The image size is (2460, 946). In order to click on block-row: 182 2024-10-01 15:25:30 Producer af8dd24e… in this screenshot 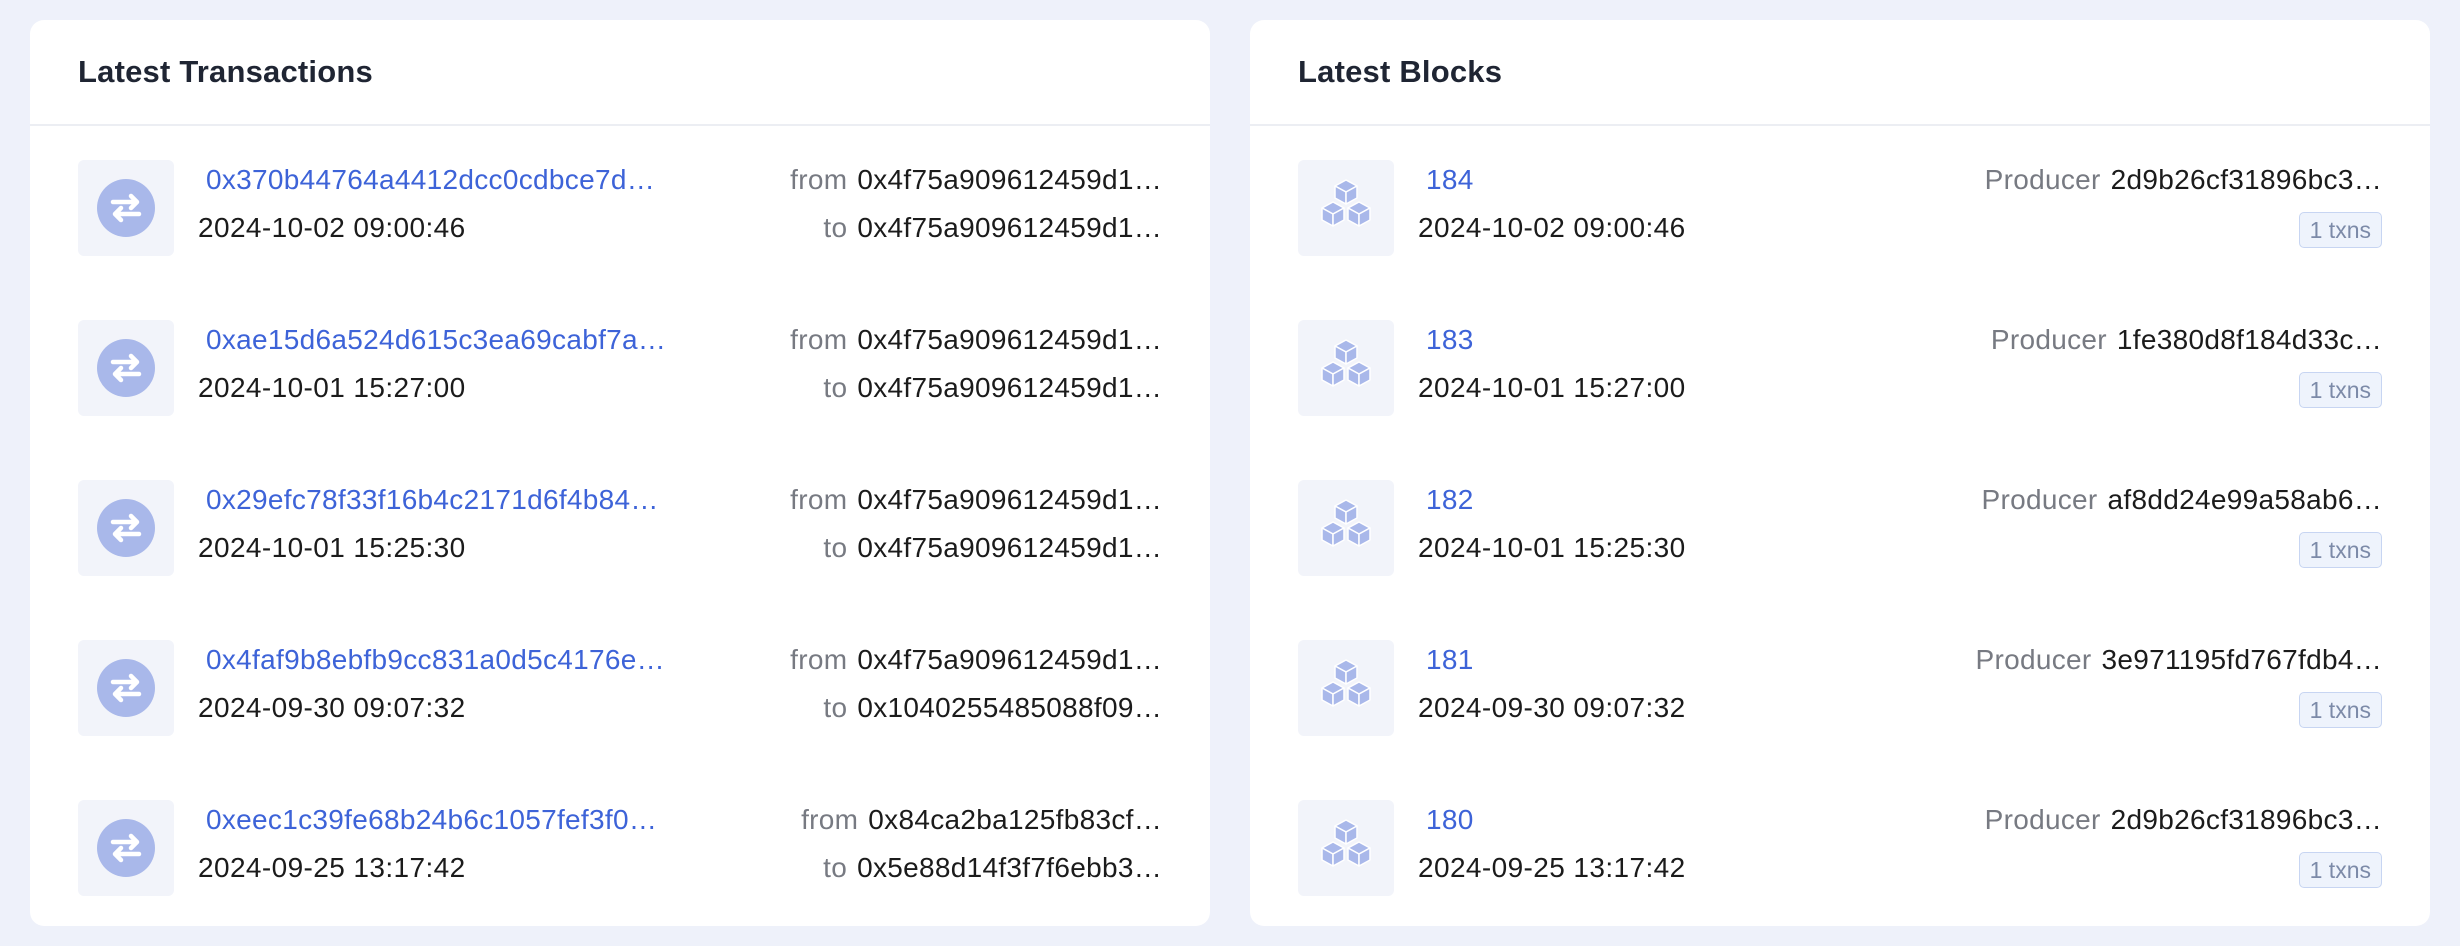, I will do `click(1840, 529)`.